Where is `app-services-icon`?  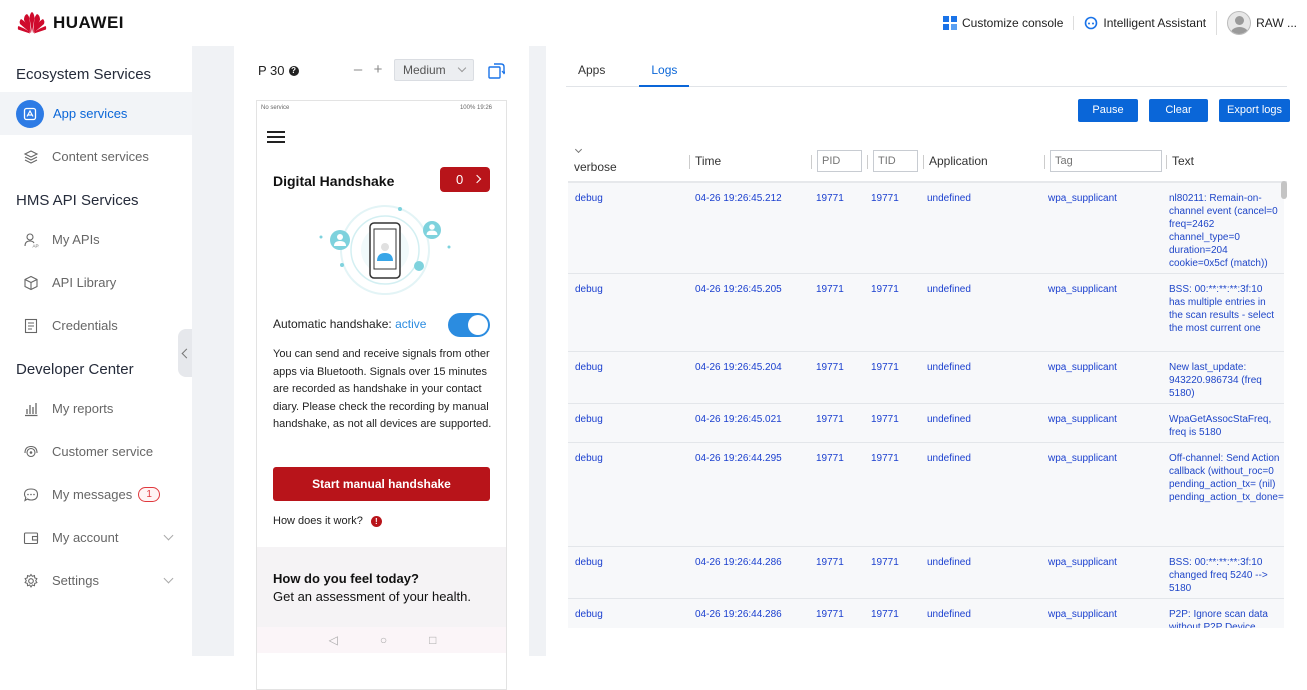 app-services-icon is located at coordinates (30, 113).